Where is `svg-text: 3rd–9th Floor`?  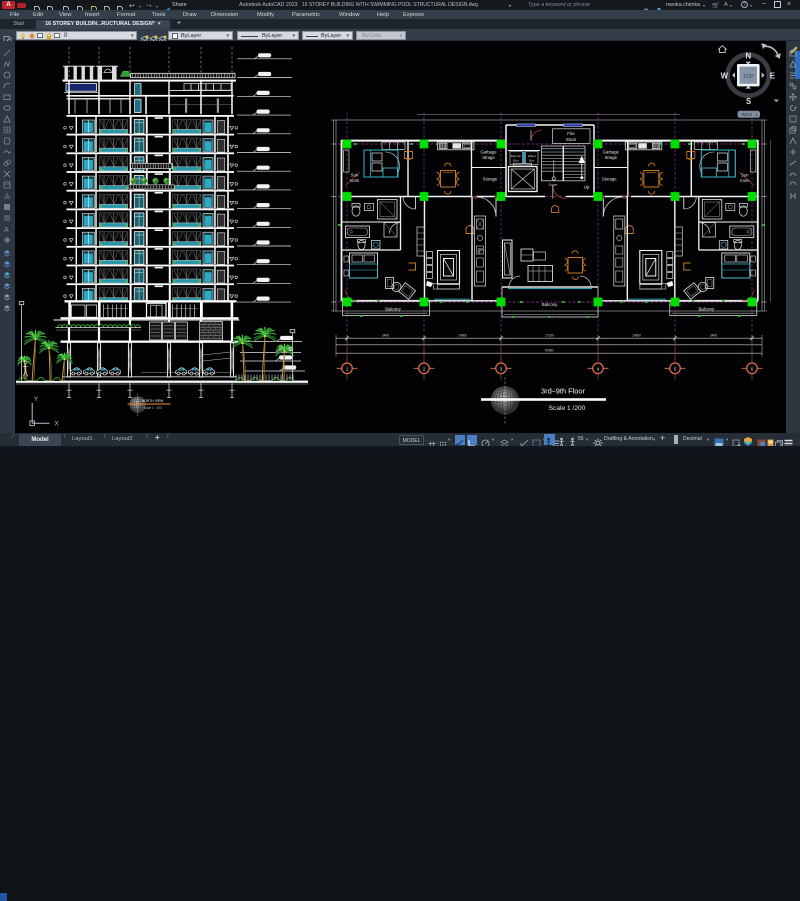 svg-text: 3rd–9th Floor is located at coordinates (563, 391).